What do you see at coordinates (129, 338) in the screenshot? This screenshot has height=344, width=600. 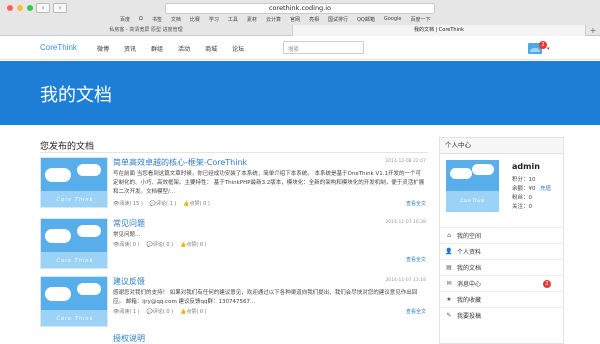 I see `post-title: 授权说明` at bounding box center [129, 338].